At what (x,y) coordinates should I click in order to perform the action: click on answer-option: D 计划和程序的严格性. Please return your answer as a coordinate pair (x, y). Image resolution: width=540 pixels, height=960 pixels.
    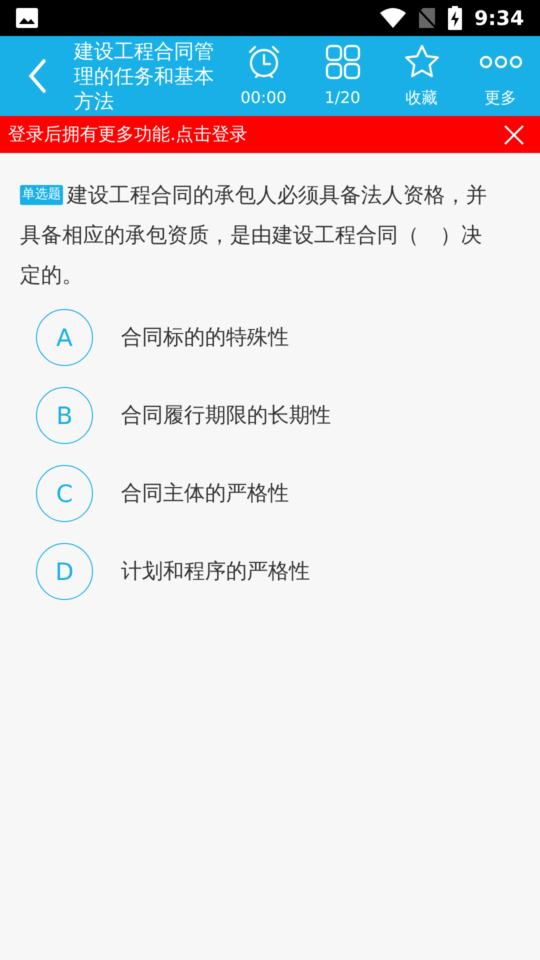
    Looking at the image, I should click on (270, 571).